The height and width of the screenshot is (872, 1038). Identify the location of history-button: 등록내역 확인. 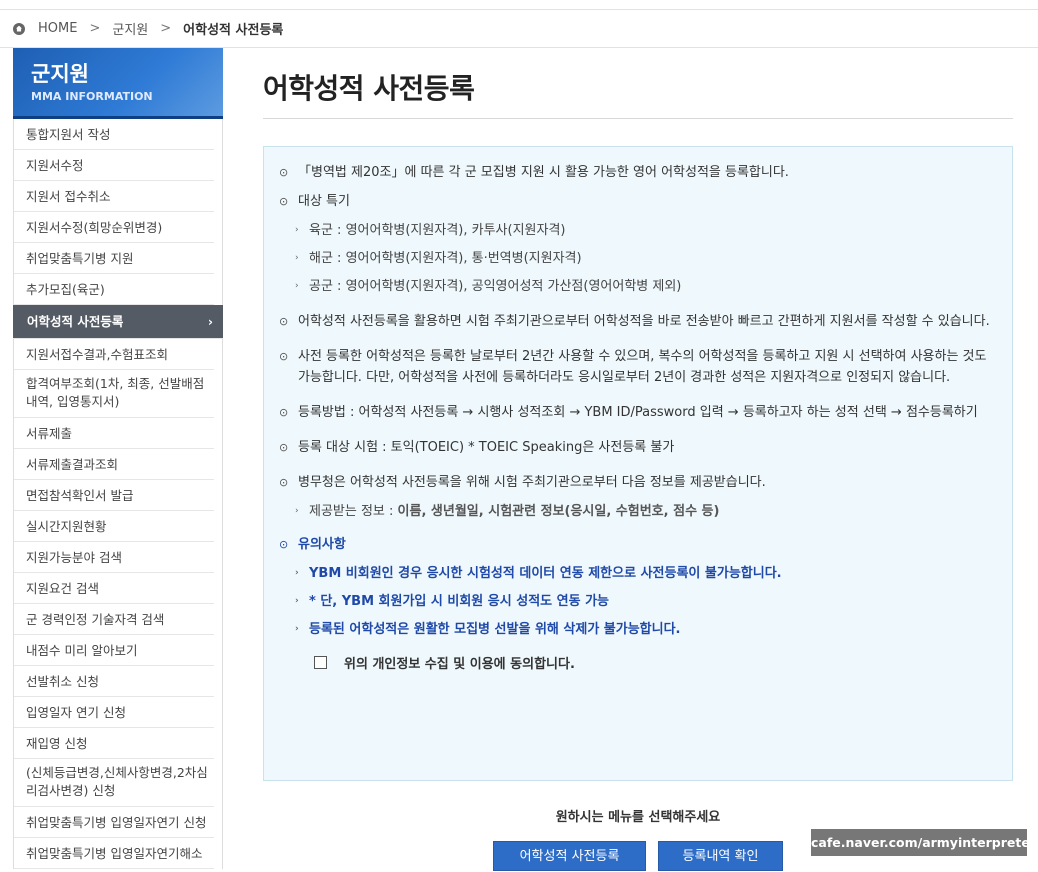
(720, 856).